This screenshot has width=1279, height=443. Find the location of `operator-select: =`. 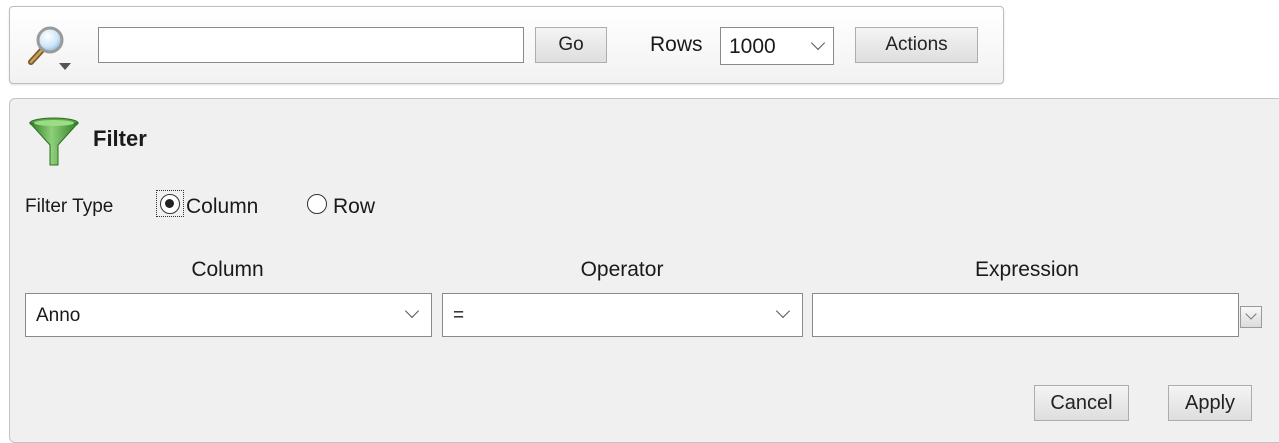

operator-select: = is located at coordinates (622, 315).